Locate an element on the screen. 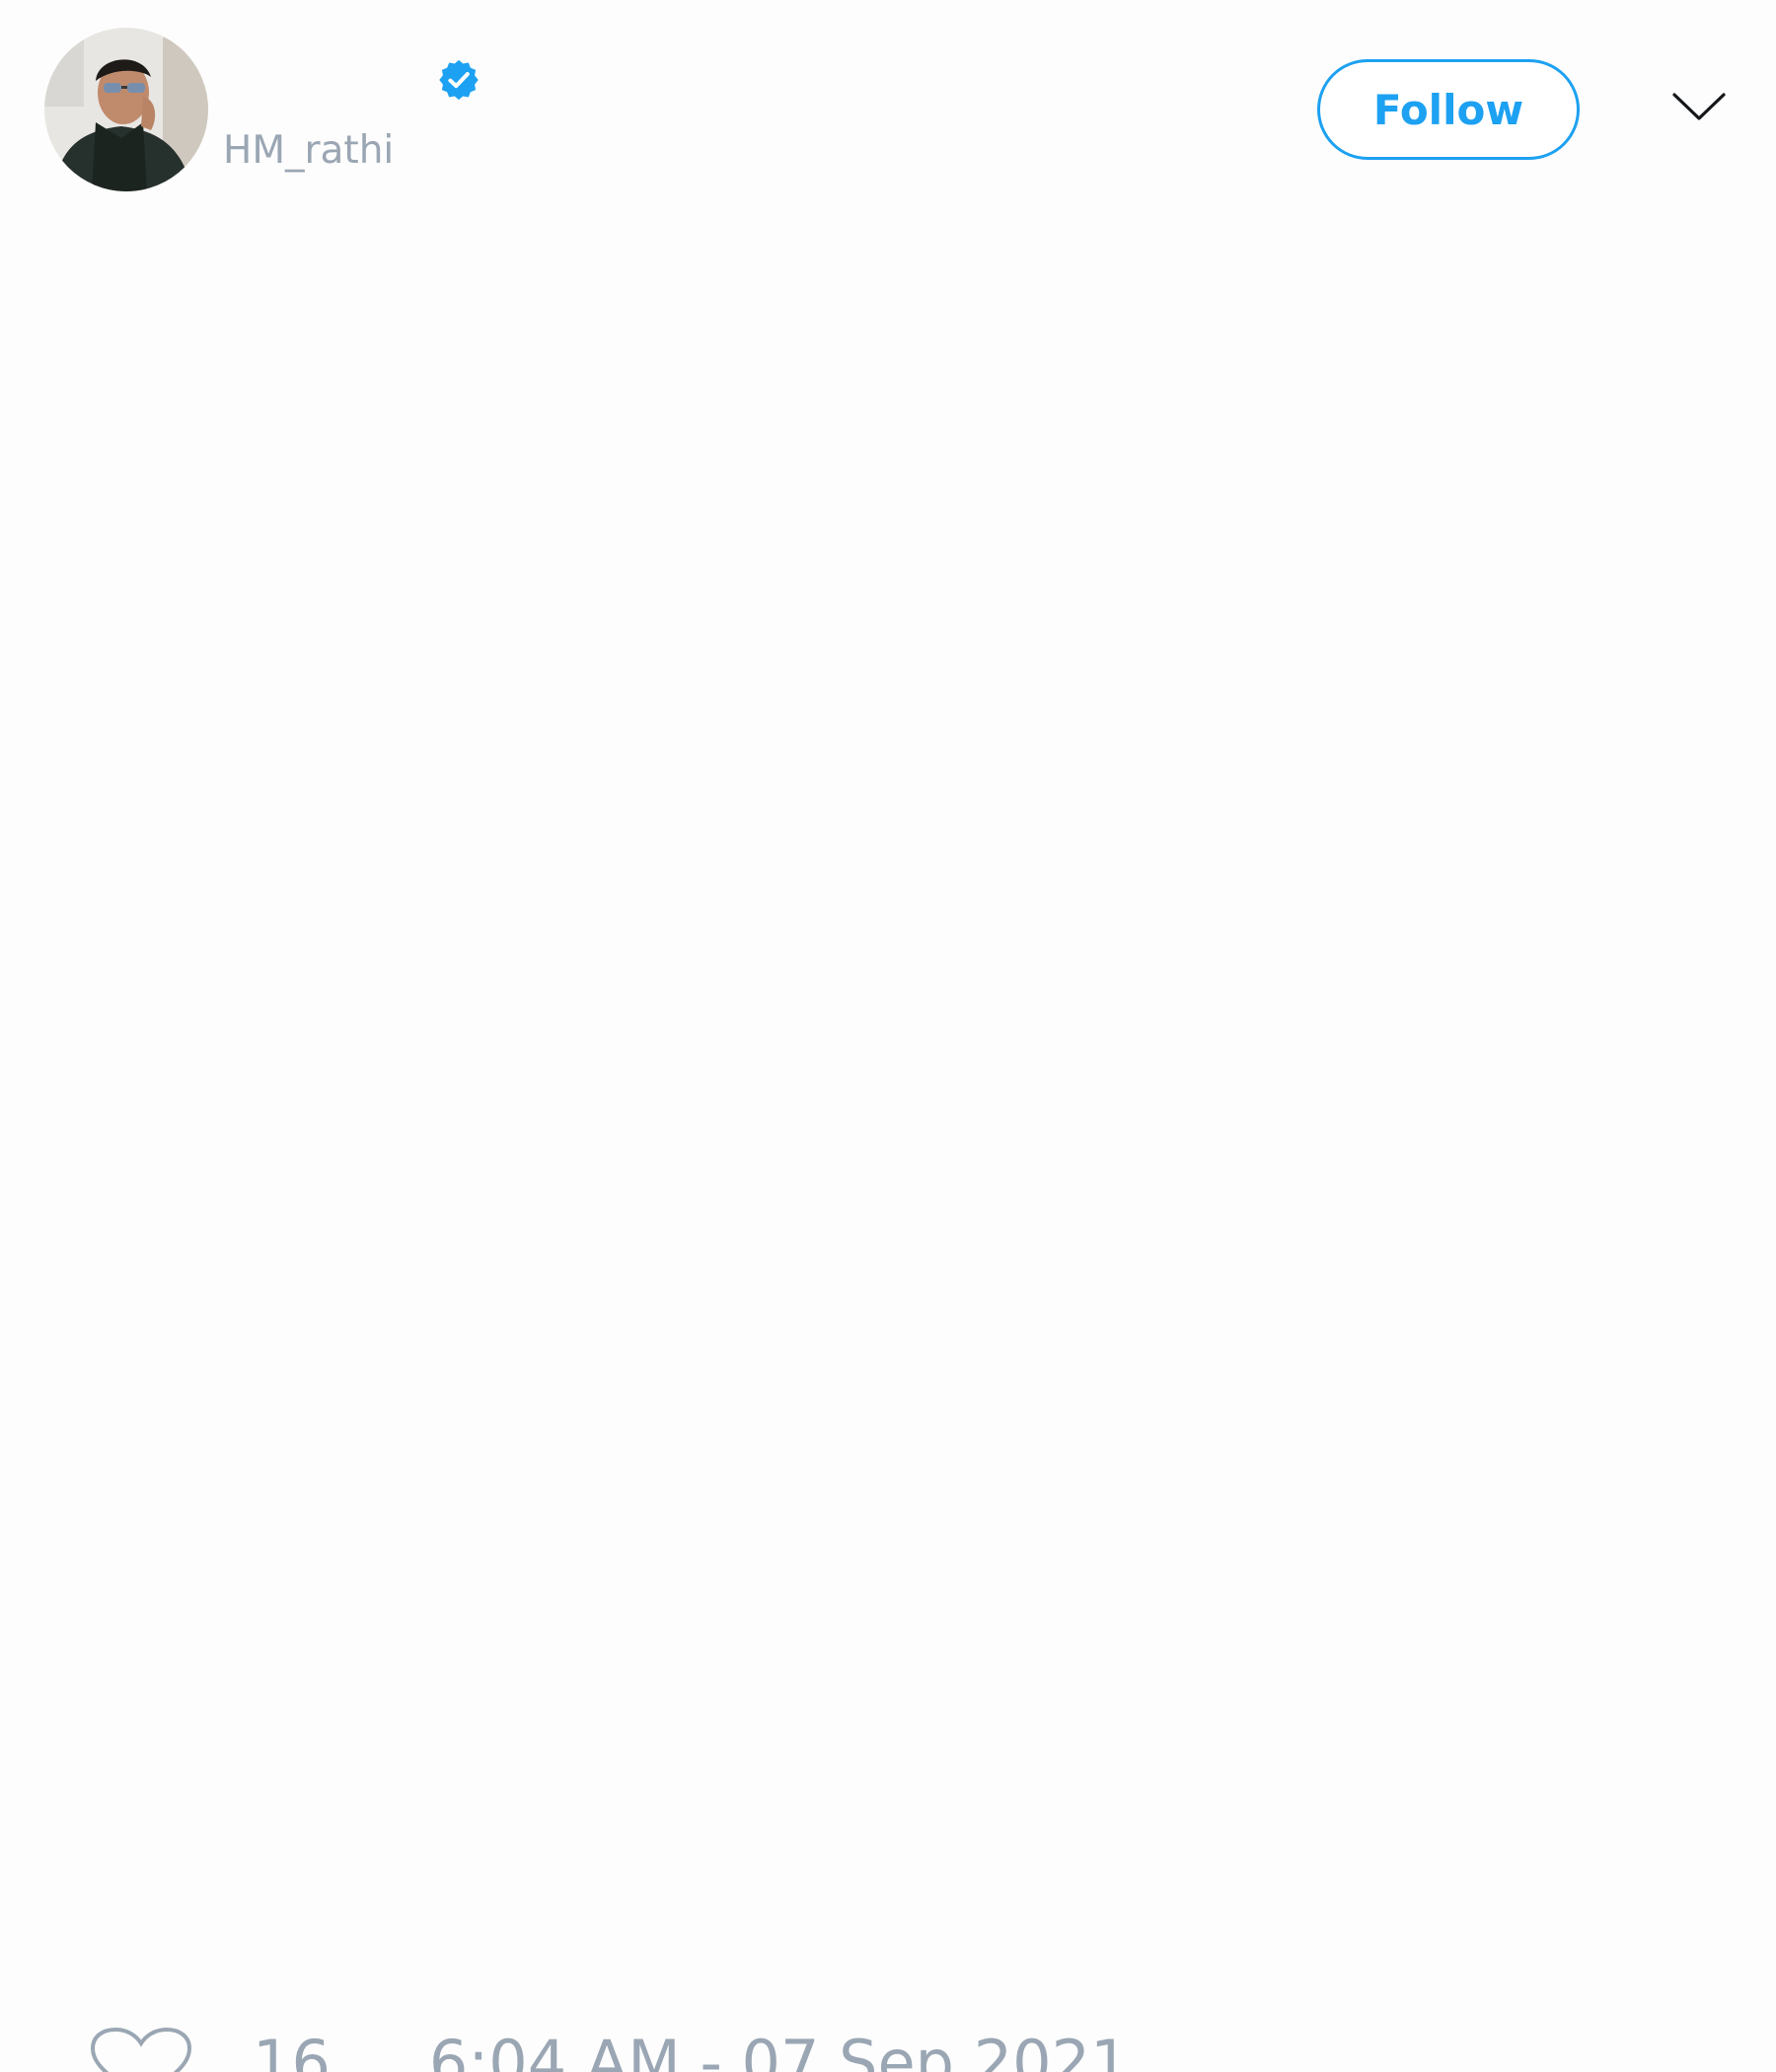  follow-button: Follow is located at coordinates (1448, 110).